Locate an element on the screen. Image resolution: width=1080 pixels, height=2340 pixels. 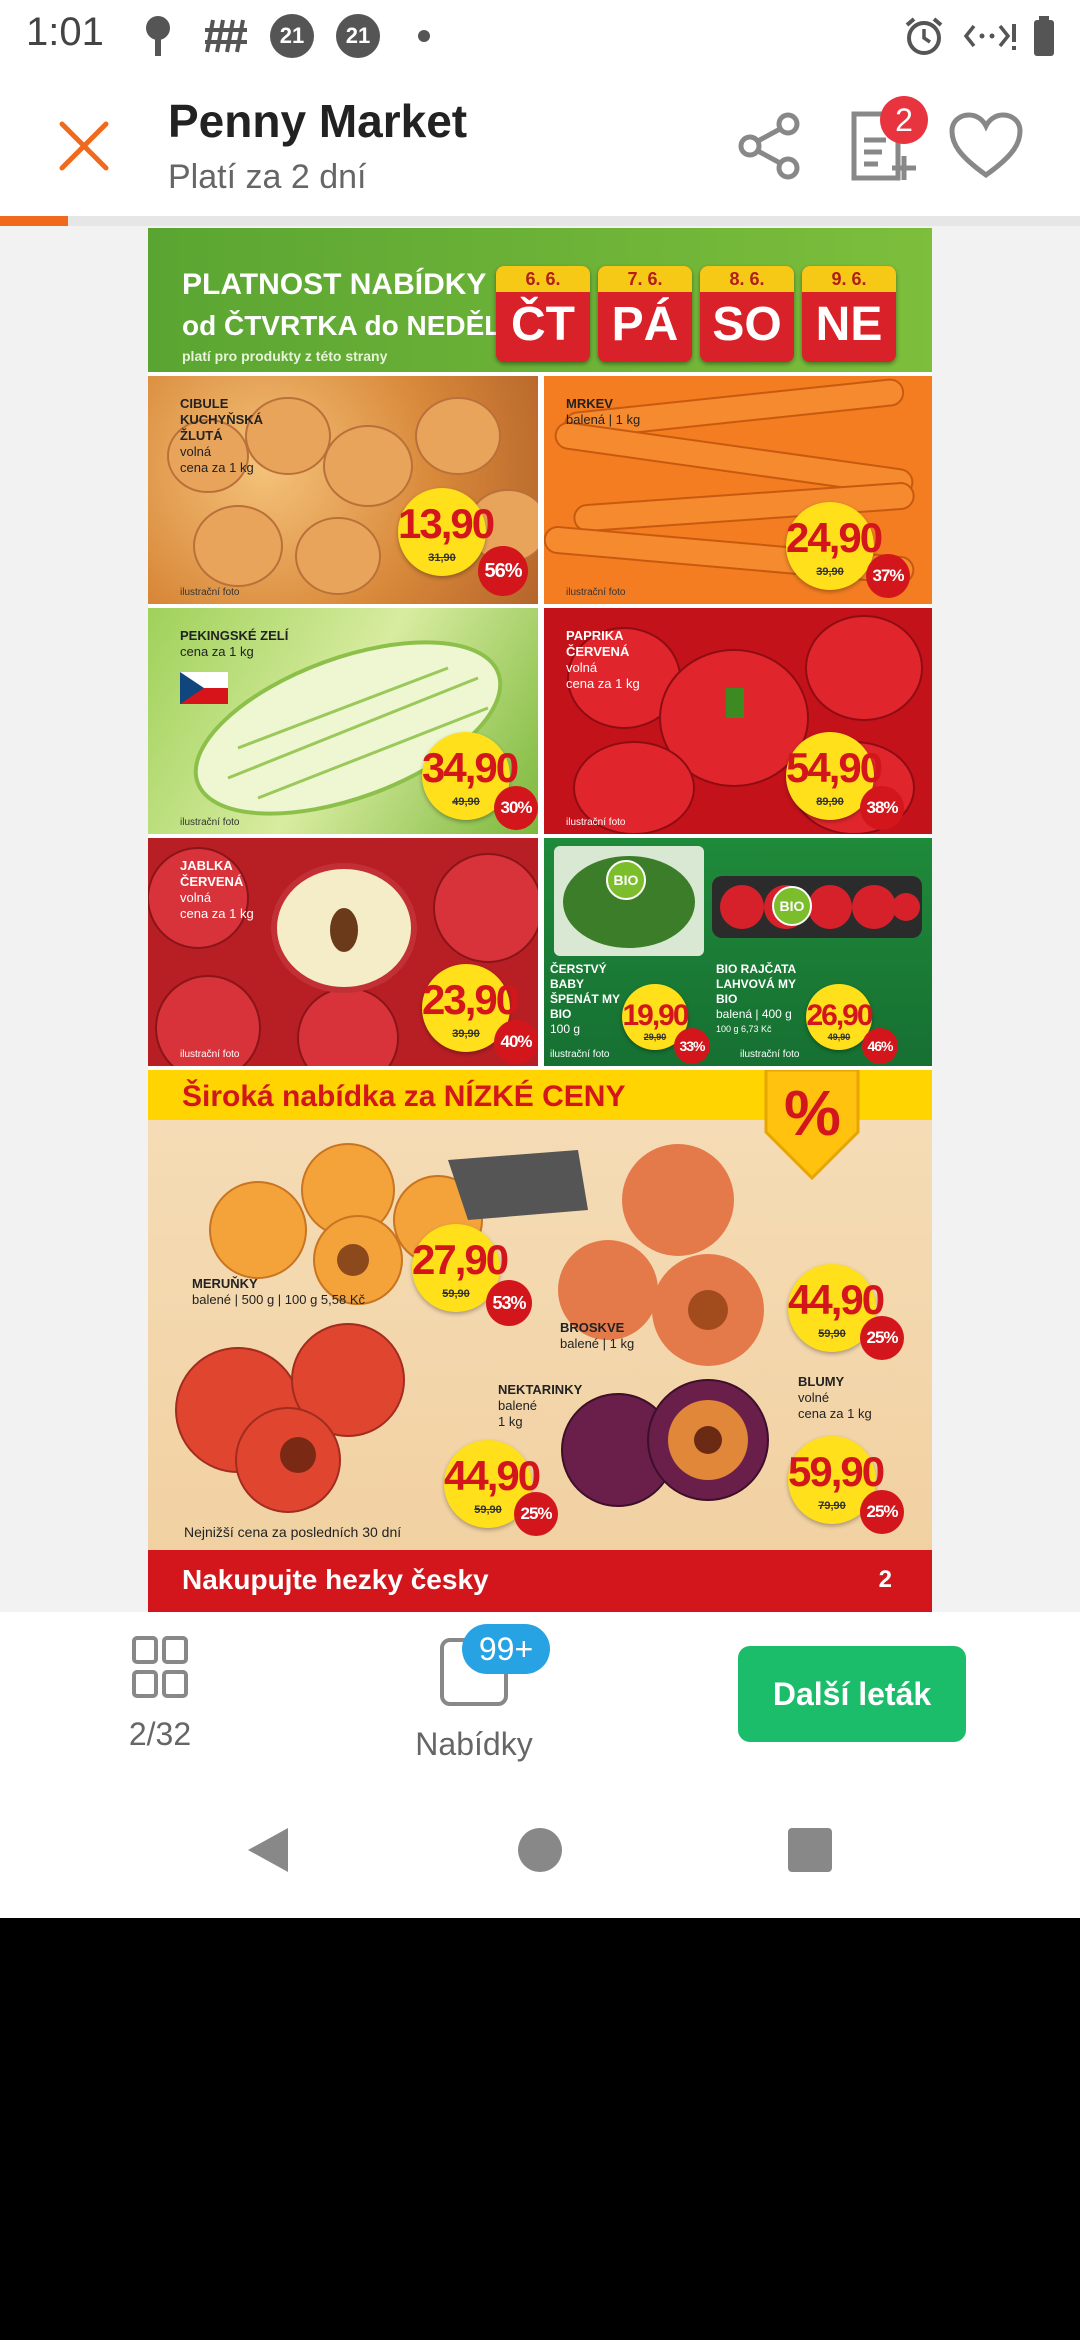
onion-discount-badge: 56% is located at coordinates (503, 571).